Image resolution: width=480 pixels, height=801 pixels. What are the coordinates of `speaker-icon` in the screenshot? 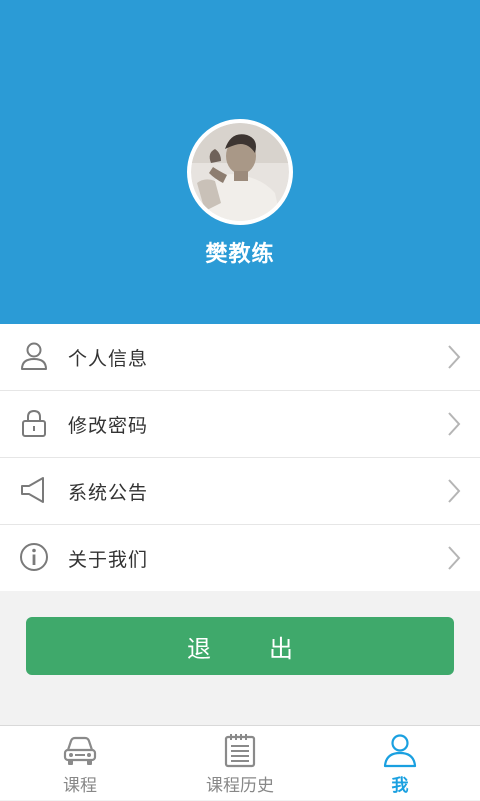 It's located at (32, 490).